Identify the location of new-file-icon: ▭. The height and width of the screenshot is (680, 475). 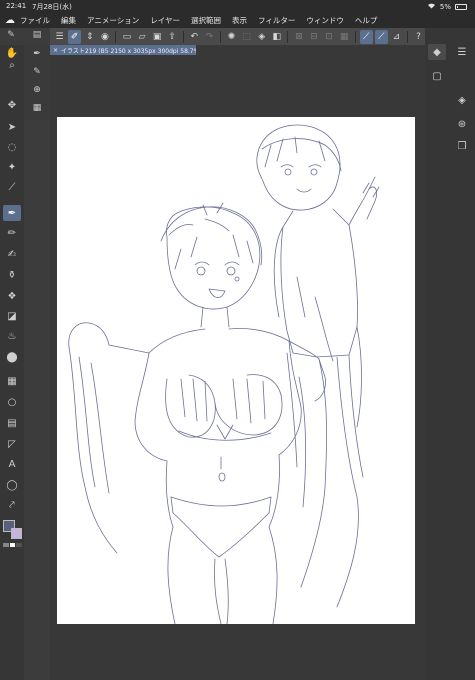
(126, 37).